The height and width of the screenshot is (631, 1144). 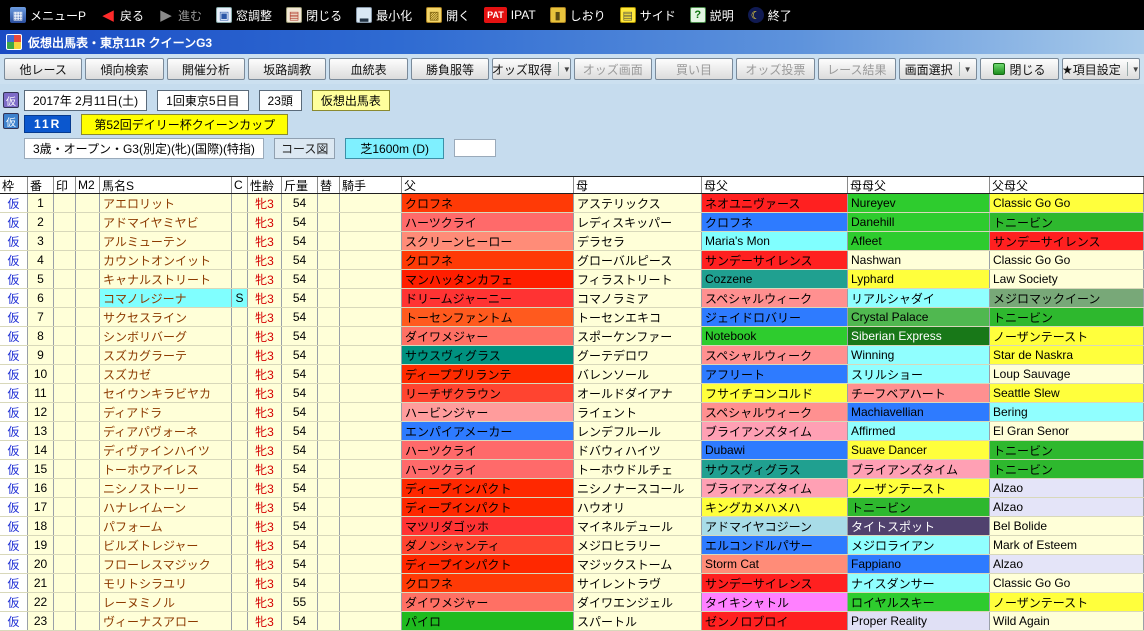 What do you see at coordinates (43, 69) in the screenshot?
I see `other-race-button: 他レース` at bounding box center [43, 69].